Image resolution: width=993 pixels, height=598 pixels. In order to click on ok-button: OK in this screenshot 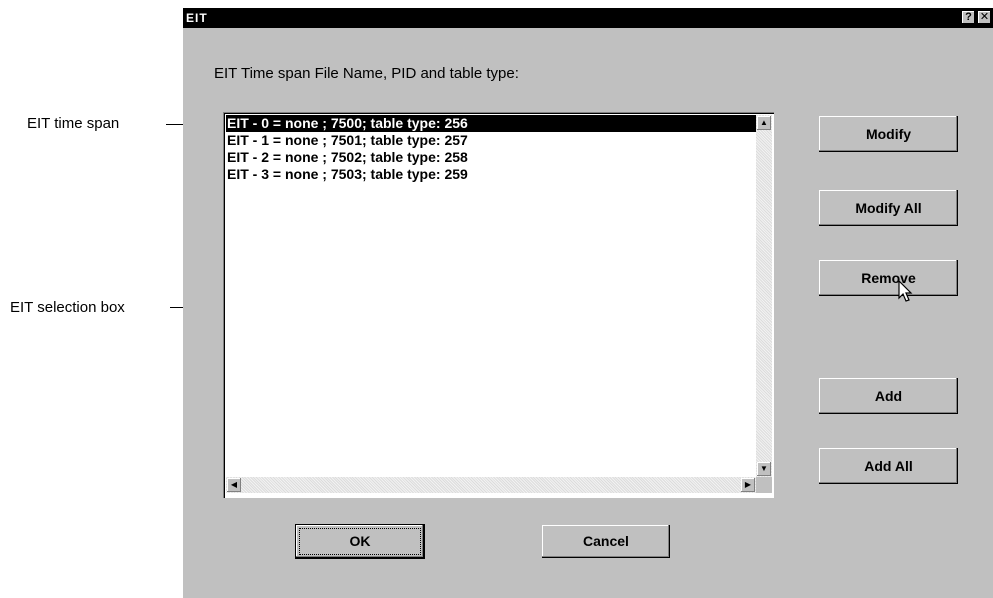, I will do `click(360, 541)`.